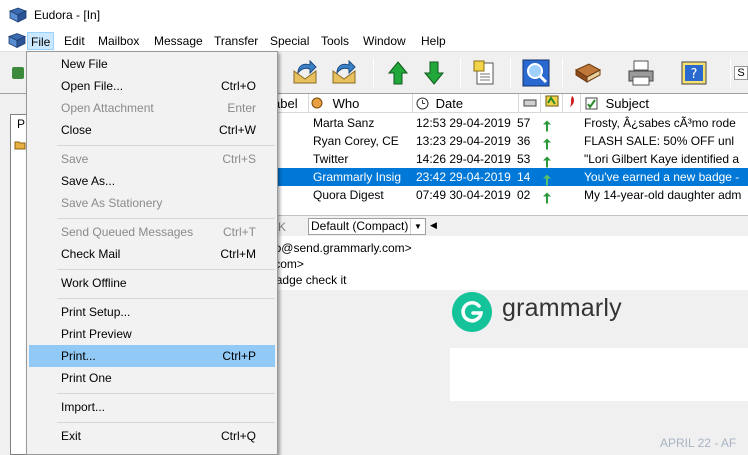 This screenshot has width=748, height=455. I want to click on toolbar-overflow-icon: S, so click(741, 73).